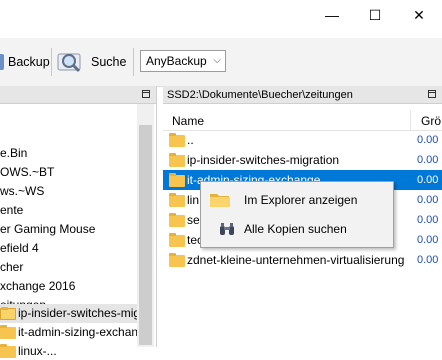 Image resolution: width=442 pixels, height=360 pixels. What do you see at coordinates (29, 62) in the screenshot?
I see `backup-label: Backup` at bounding box center [29, 62].